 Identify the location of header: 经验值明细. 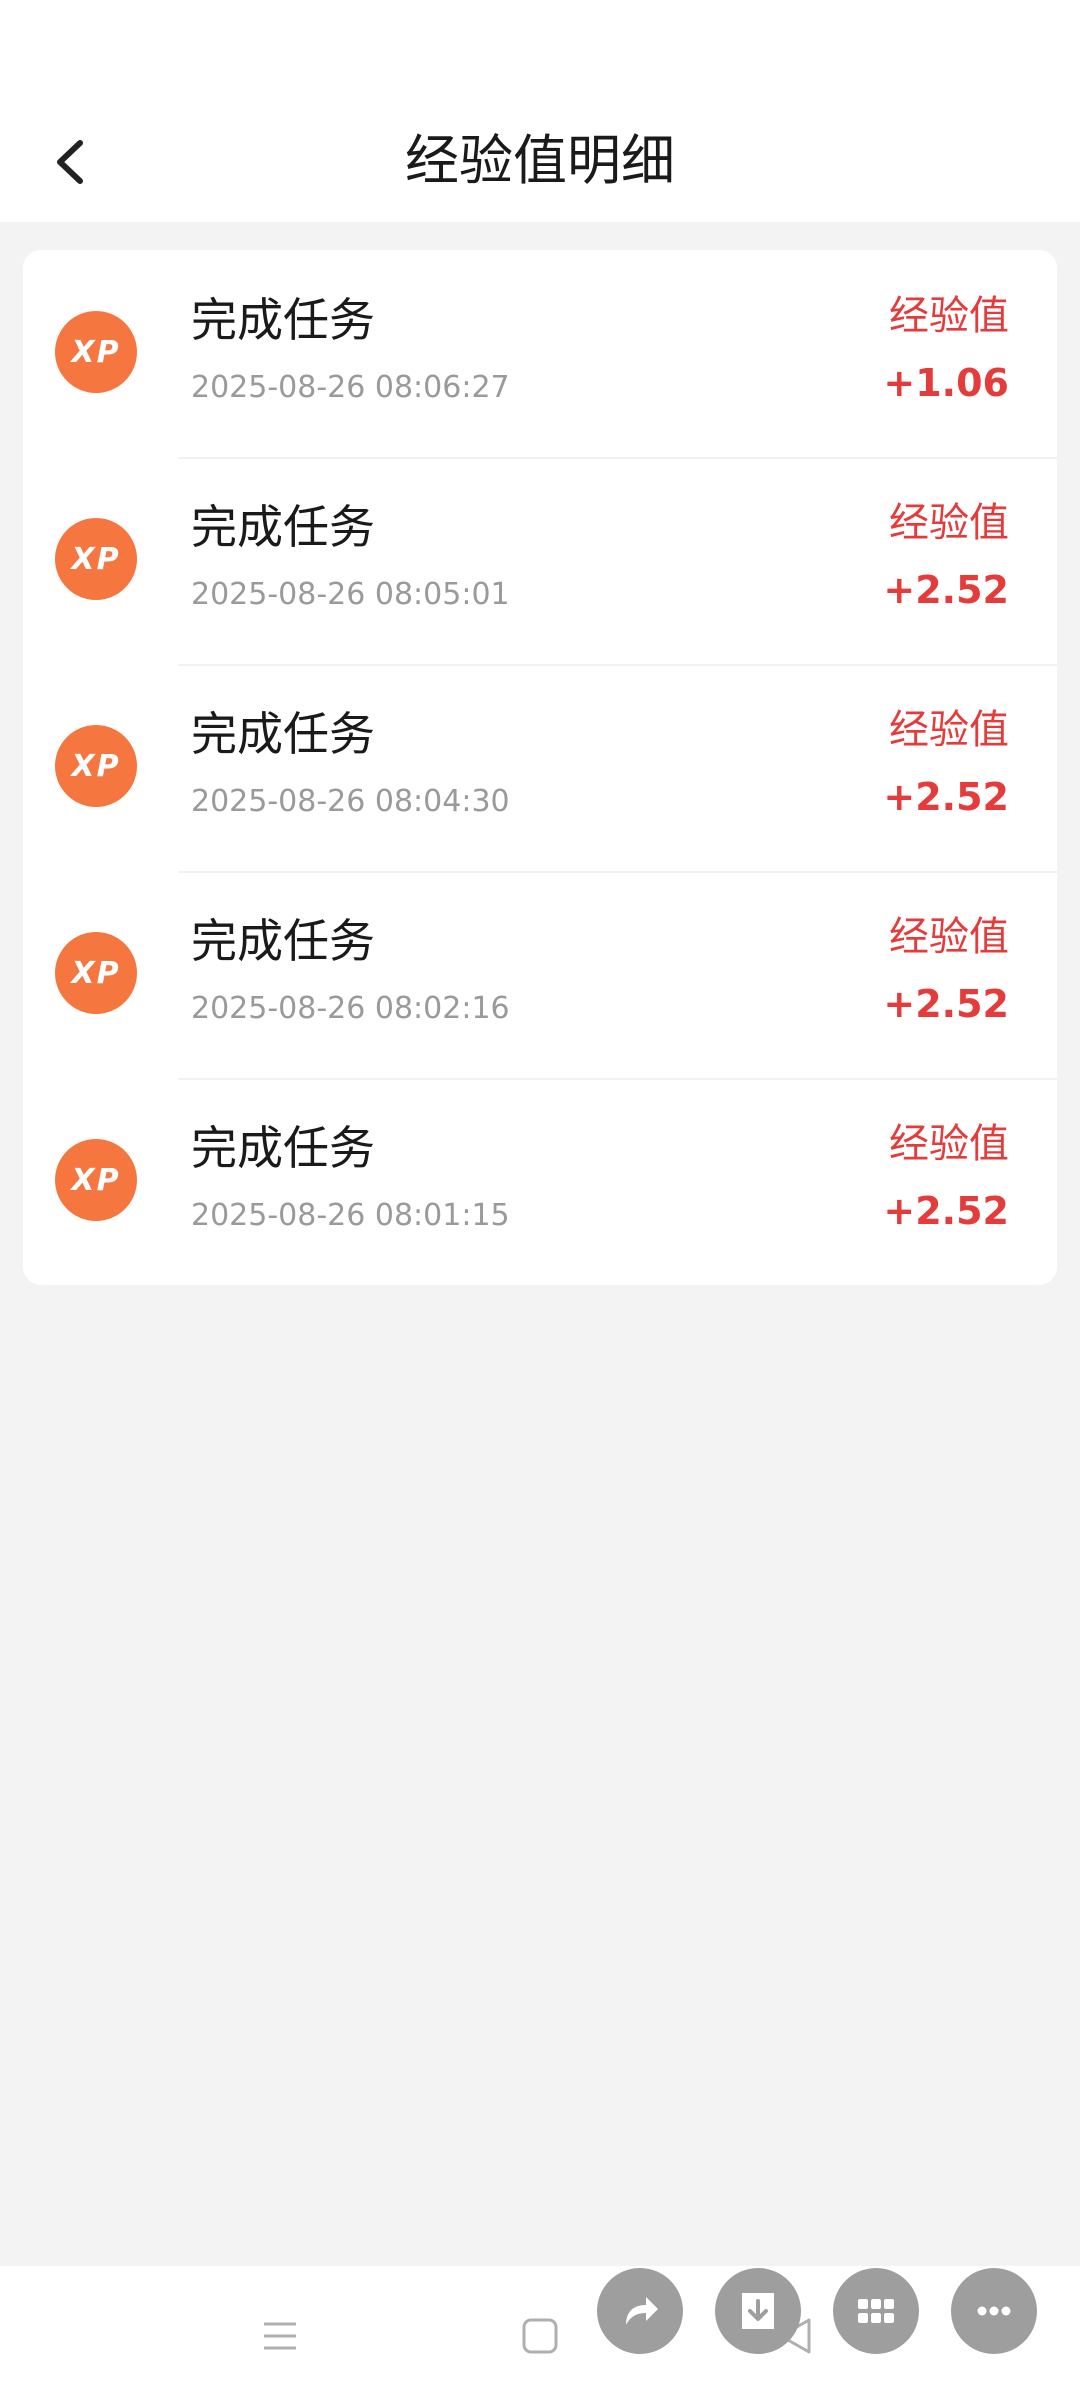
(540, 161).